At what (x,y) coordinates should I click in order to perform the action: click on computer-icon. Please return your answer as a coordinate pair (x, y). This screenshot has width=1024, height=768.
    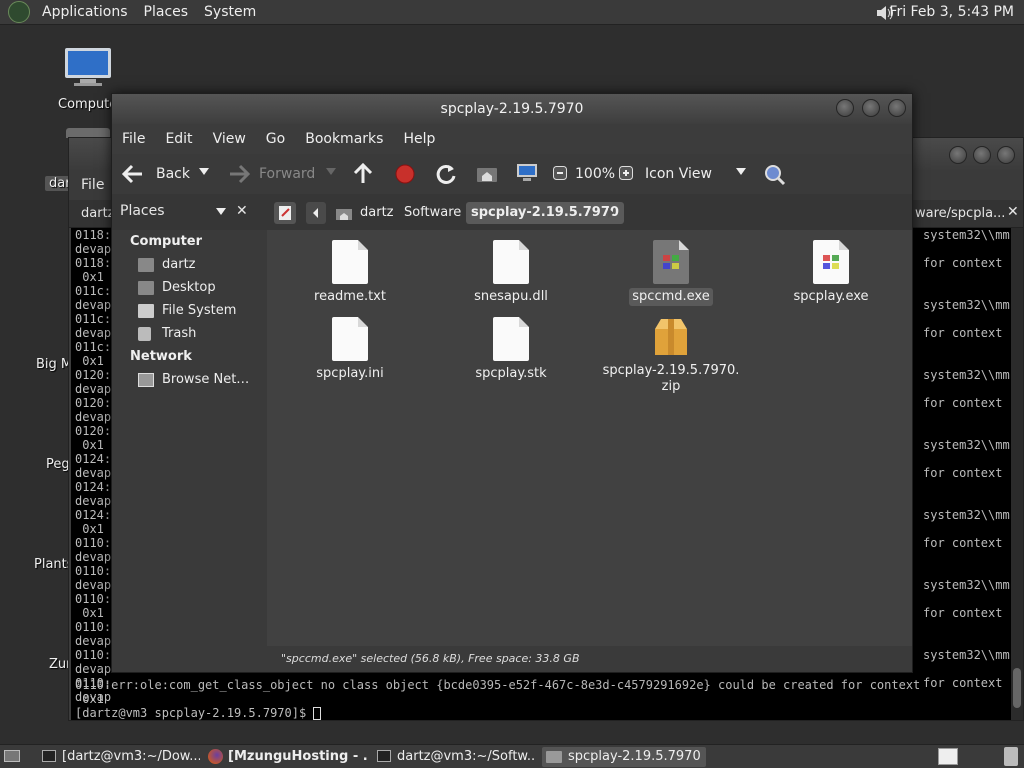
    Looking at the image, I should click on (527, 173).